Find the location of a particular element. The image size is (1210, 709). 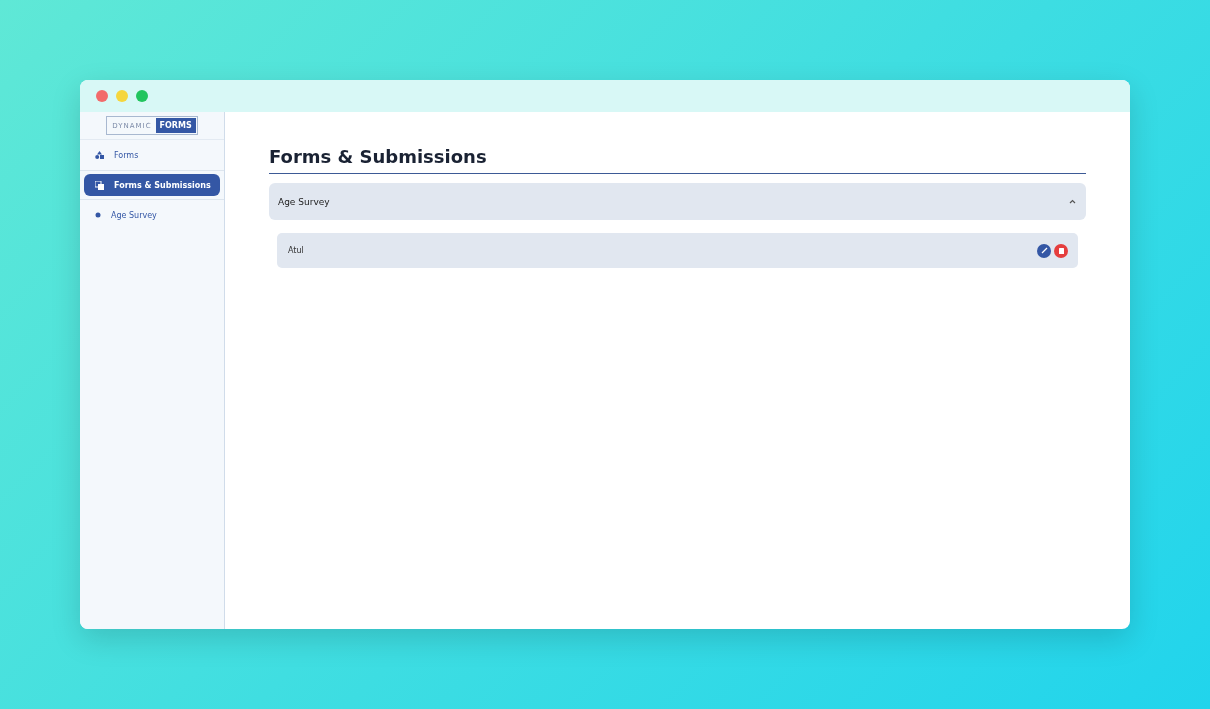

delete-button is located at coordinates (1061, 250).